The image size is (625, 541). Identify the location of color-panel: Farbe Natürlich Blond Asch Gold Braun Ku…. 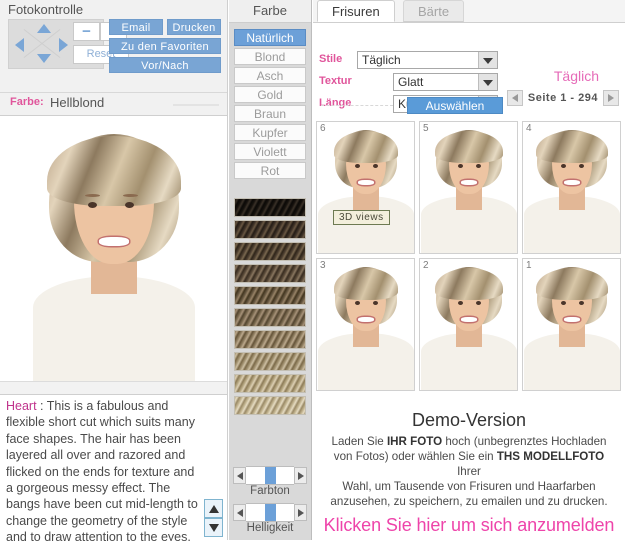
(270, 270).